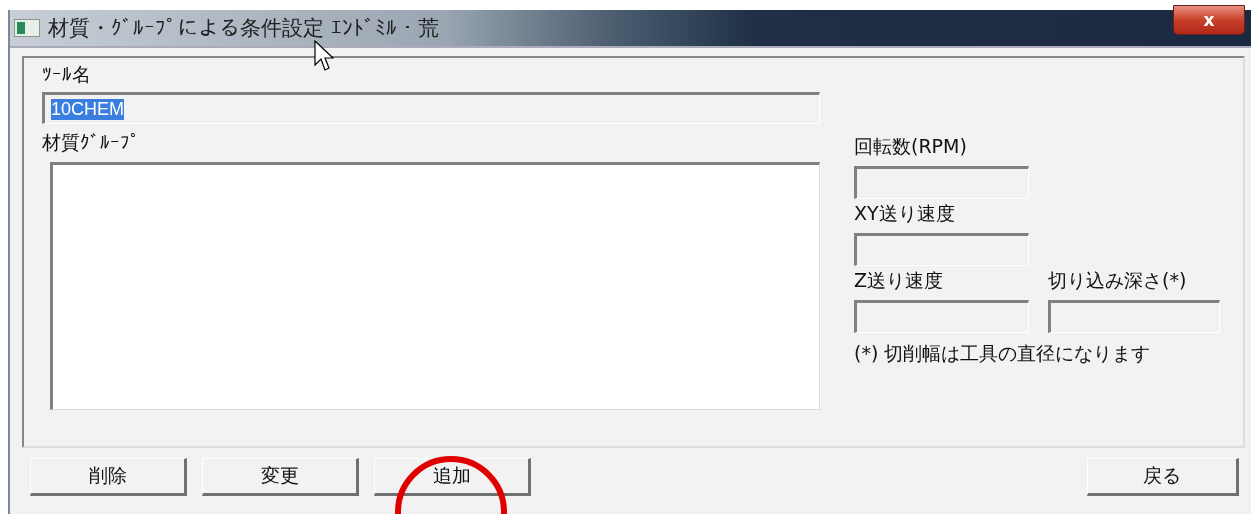 This screenshot has height=514, width=1251. What do you see at coordinates (1118, 280) in the screenshot?
I see `field-label: 切り込み深さ(*)` at bounding box center [1118, 280].